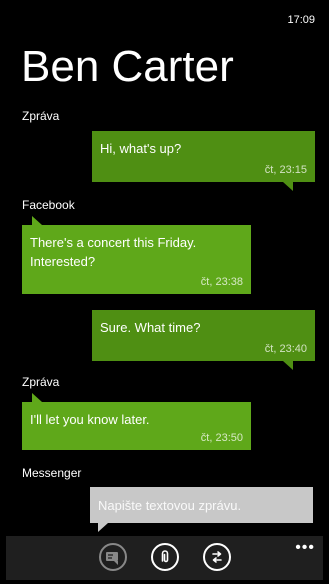 This screenshot has width=329, height=584. What do you see at coordinates (285, 170) in the screenshot?
I see `message-timestamp: čt, 23:15` at bounding box center [285, 170].